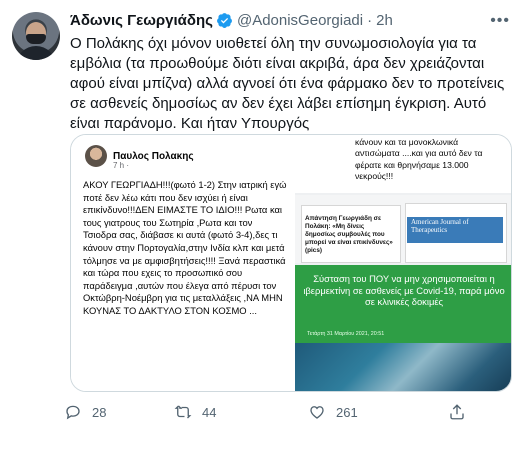 The height and width of the screenshot is (452, 524). I want to click on fb-time: 7 h ·, so click(121, 165).